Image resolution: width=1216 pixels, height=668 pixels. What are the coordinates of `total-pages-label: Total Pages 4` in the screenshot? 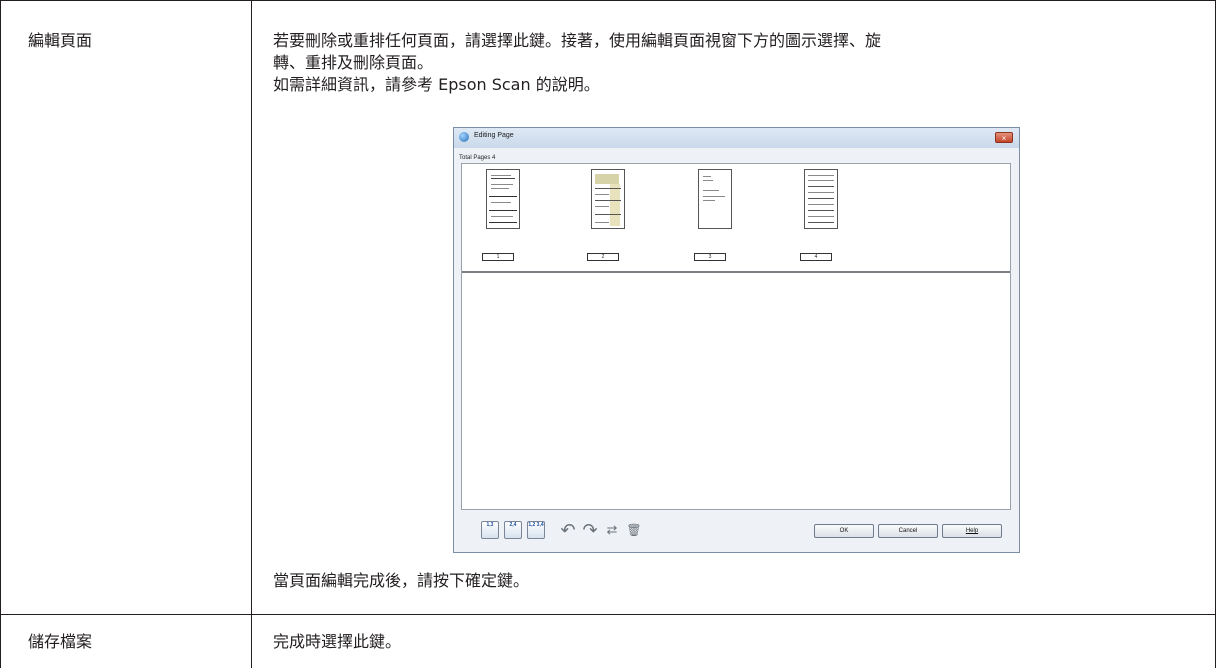 It's located at (477, 158).